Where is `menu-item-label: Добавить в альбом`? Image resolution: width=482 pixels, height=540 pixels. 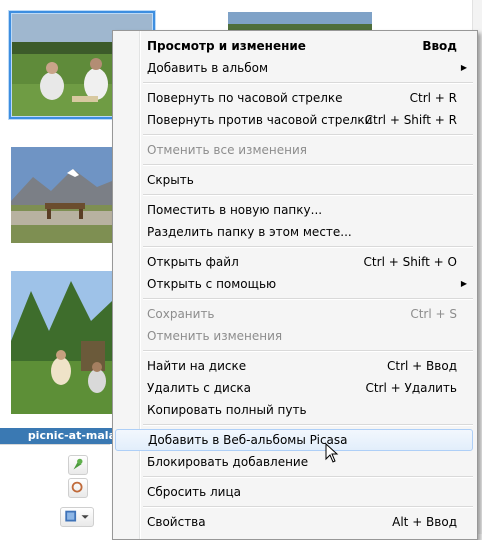
menu-item-label: Добавить в альбом is located at coordinates (207, 68).